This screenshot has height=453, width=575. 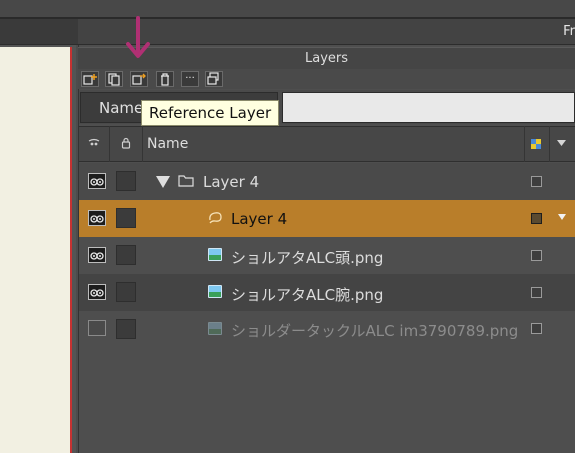 I want to click on duplicate-icon, so click(x=114, y=79).